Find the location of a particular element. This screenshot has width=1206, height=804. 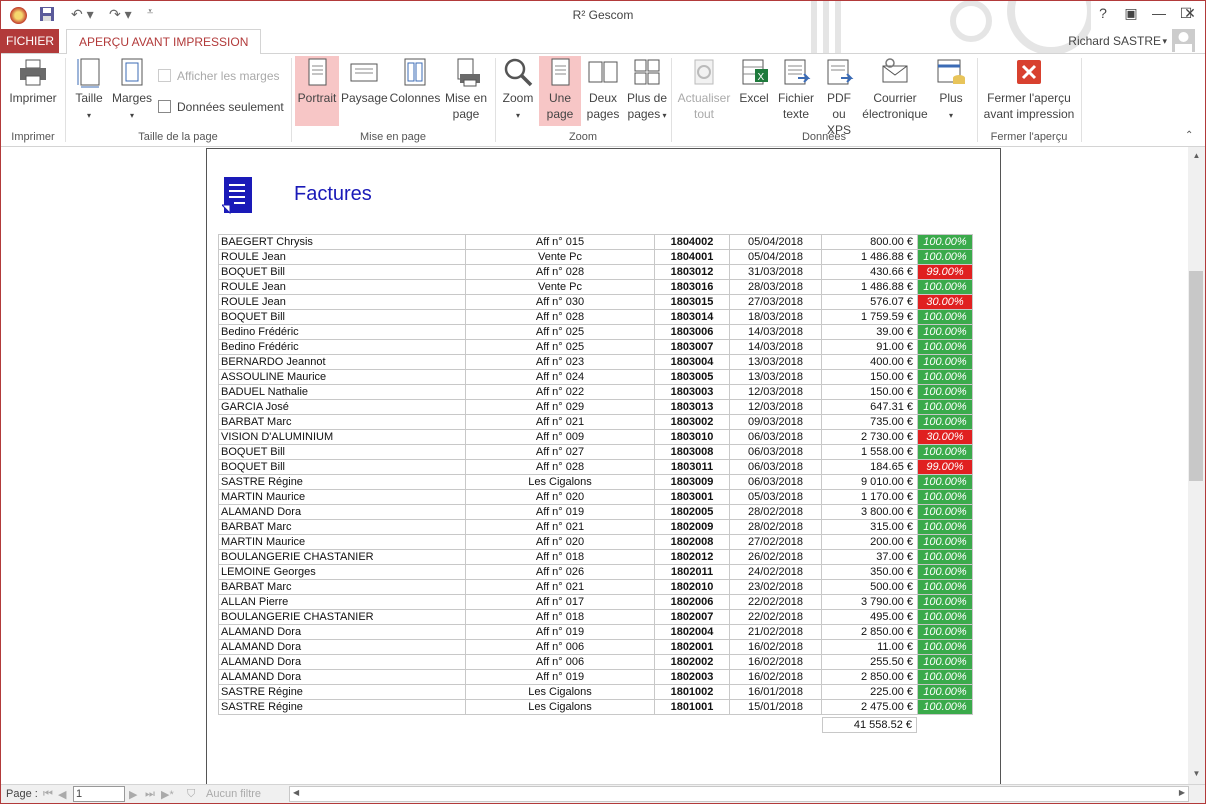

portrait-button: Portrait is located at coordinates (317, 91).